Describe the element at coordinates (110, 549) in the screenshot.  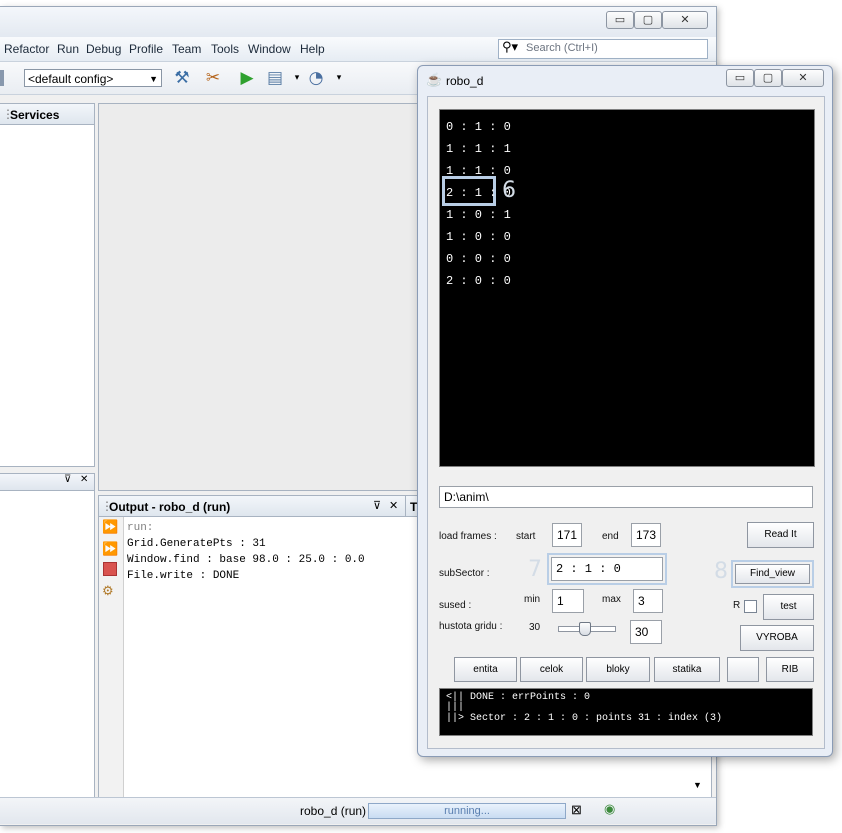
I see `rerun-different-icon: ⏩` at that location.